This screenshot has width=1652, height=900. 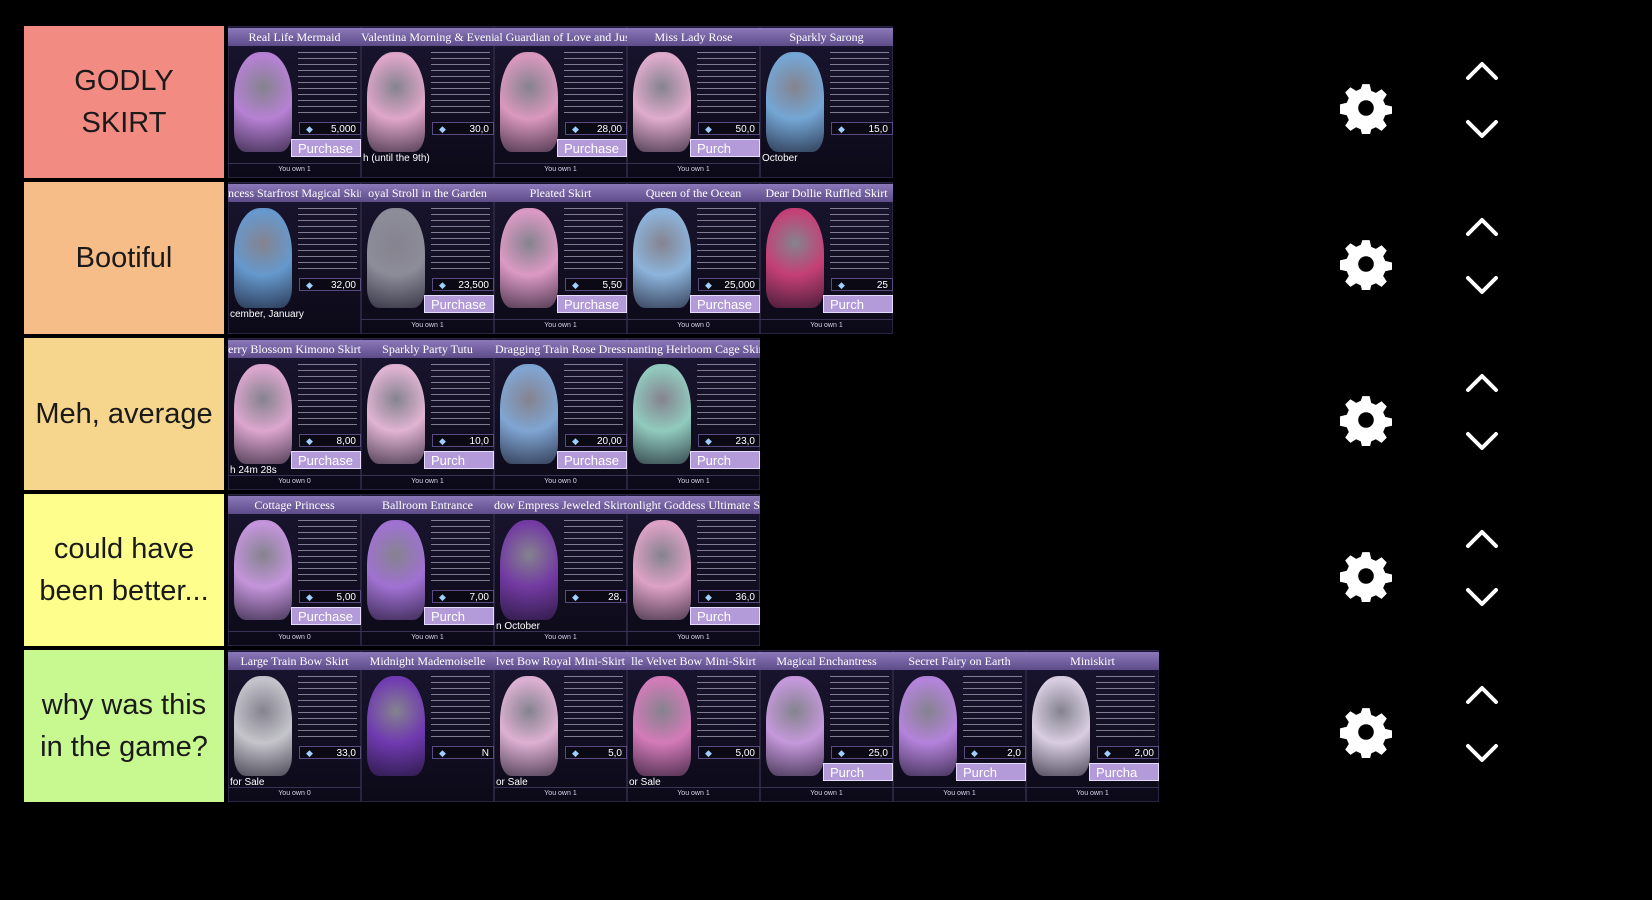 What do you see at coordinates (267, 314) in the screenshot?
I see `item-note: cember, January` at bounding box center [267, 314].